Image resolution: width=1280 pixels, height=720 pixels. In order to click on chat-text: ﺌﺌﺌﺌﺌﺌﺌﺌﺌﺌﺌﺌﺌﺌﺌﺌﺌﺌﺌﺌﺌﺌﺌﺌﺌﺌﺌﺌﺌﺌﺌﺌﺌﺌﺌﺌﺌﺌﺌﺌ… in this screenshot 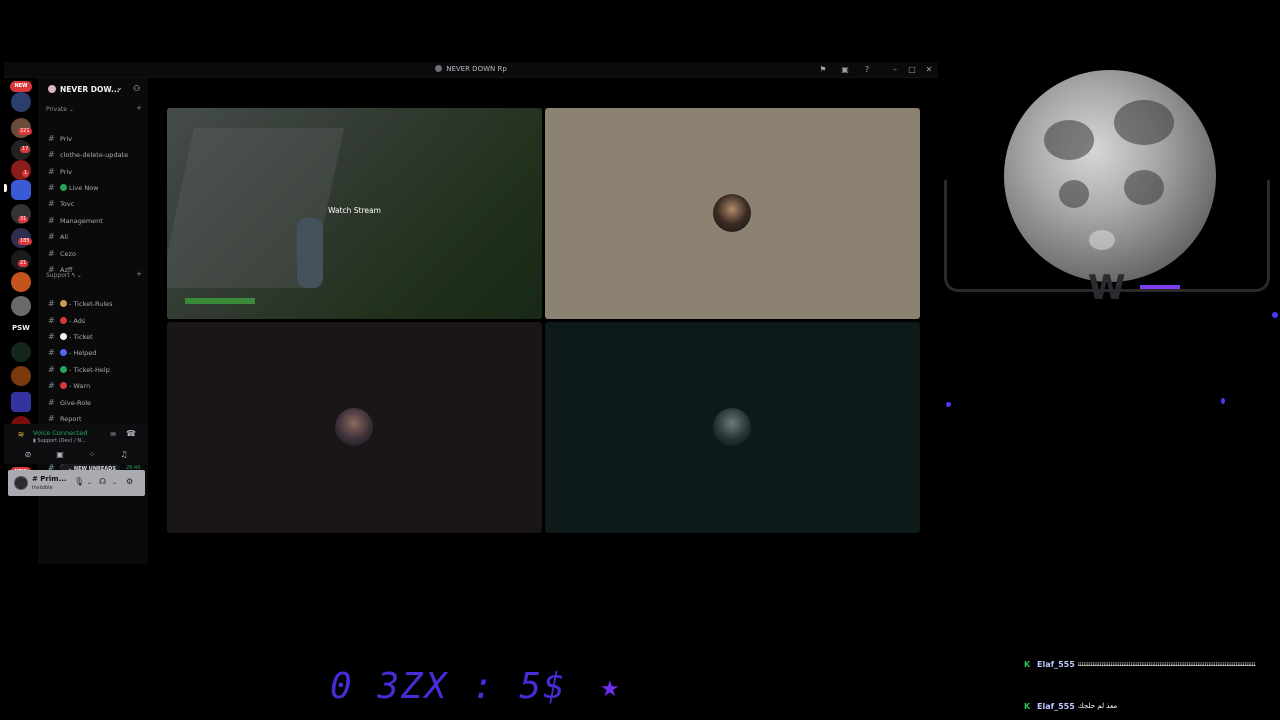, I will do `click(1167, 664)`.